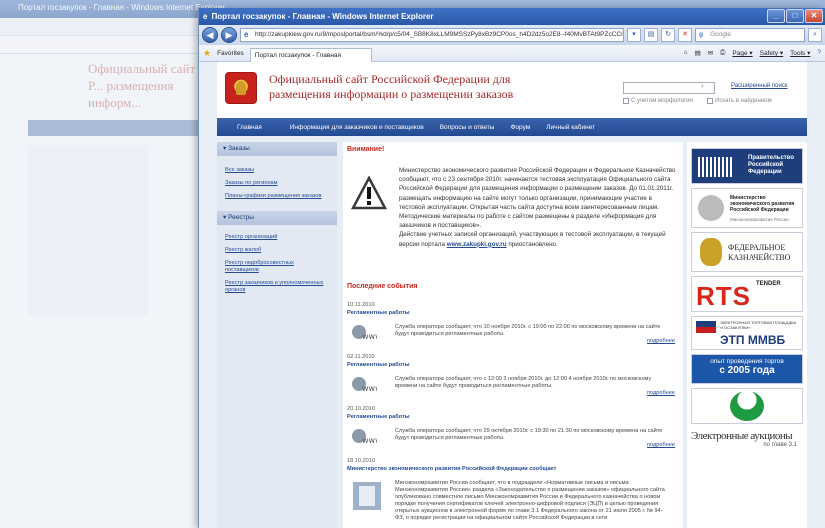 Image resolution: width=825 pixels, height=528 pixels. Describe the element at coordinates (277, 149) in the screenshot. I see `sidebar-orders-head: ▾ Заказы` at that location.